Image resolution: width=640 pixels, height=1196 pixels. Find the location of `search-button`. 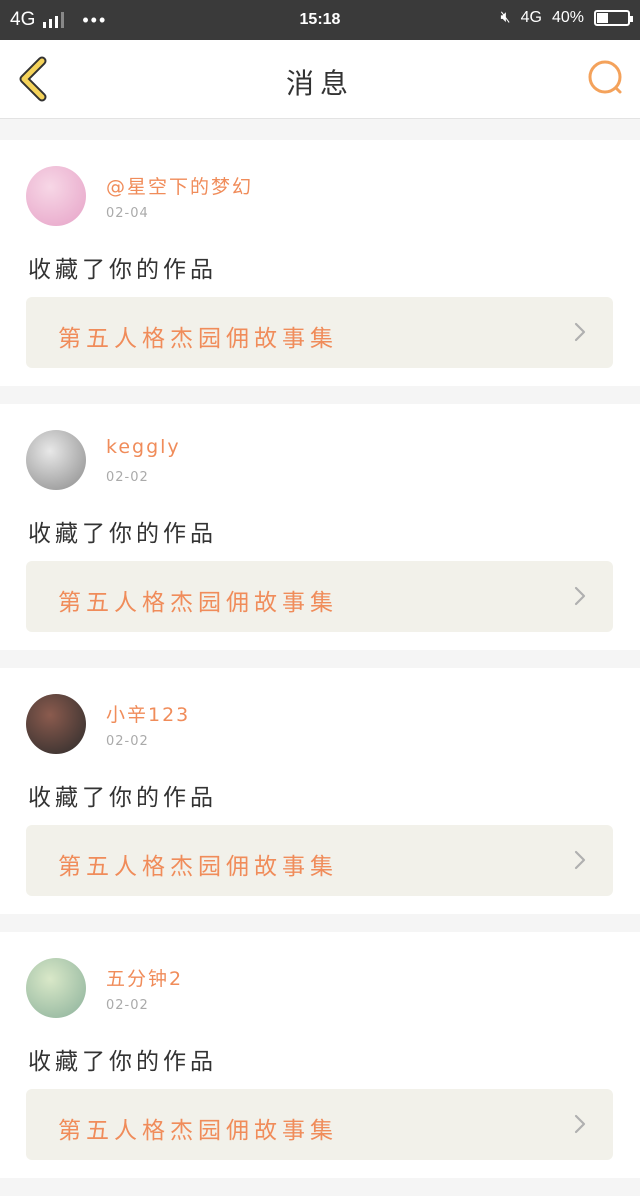

search-button is located at coordinates (606, 78).